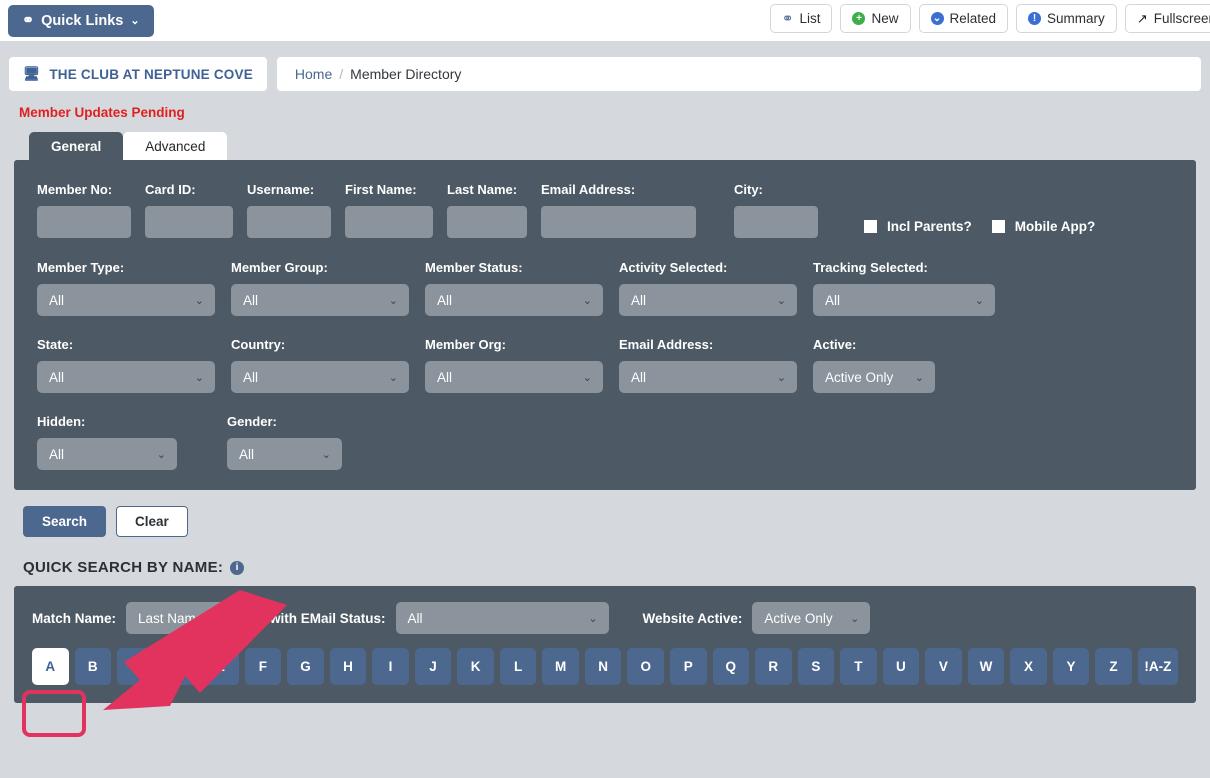 This screenshot has width=1210, height=778. I want to click on field-country: Country: All ⌄, so click(320, 365).